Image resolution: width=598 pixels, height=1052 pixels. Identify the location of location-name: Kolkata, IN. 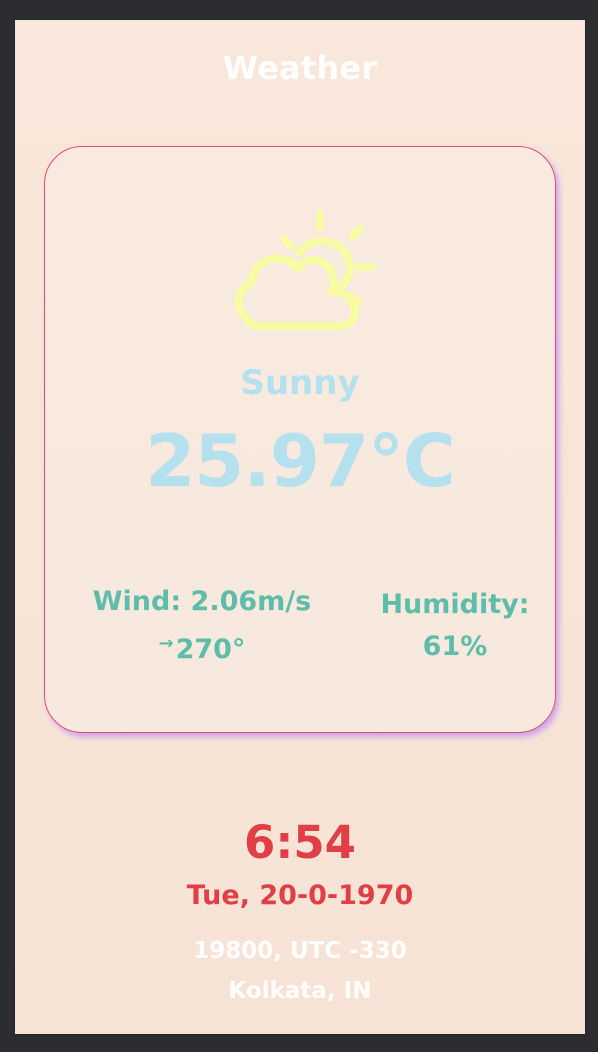
(300, 991).